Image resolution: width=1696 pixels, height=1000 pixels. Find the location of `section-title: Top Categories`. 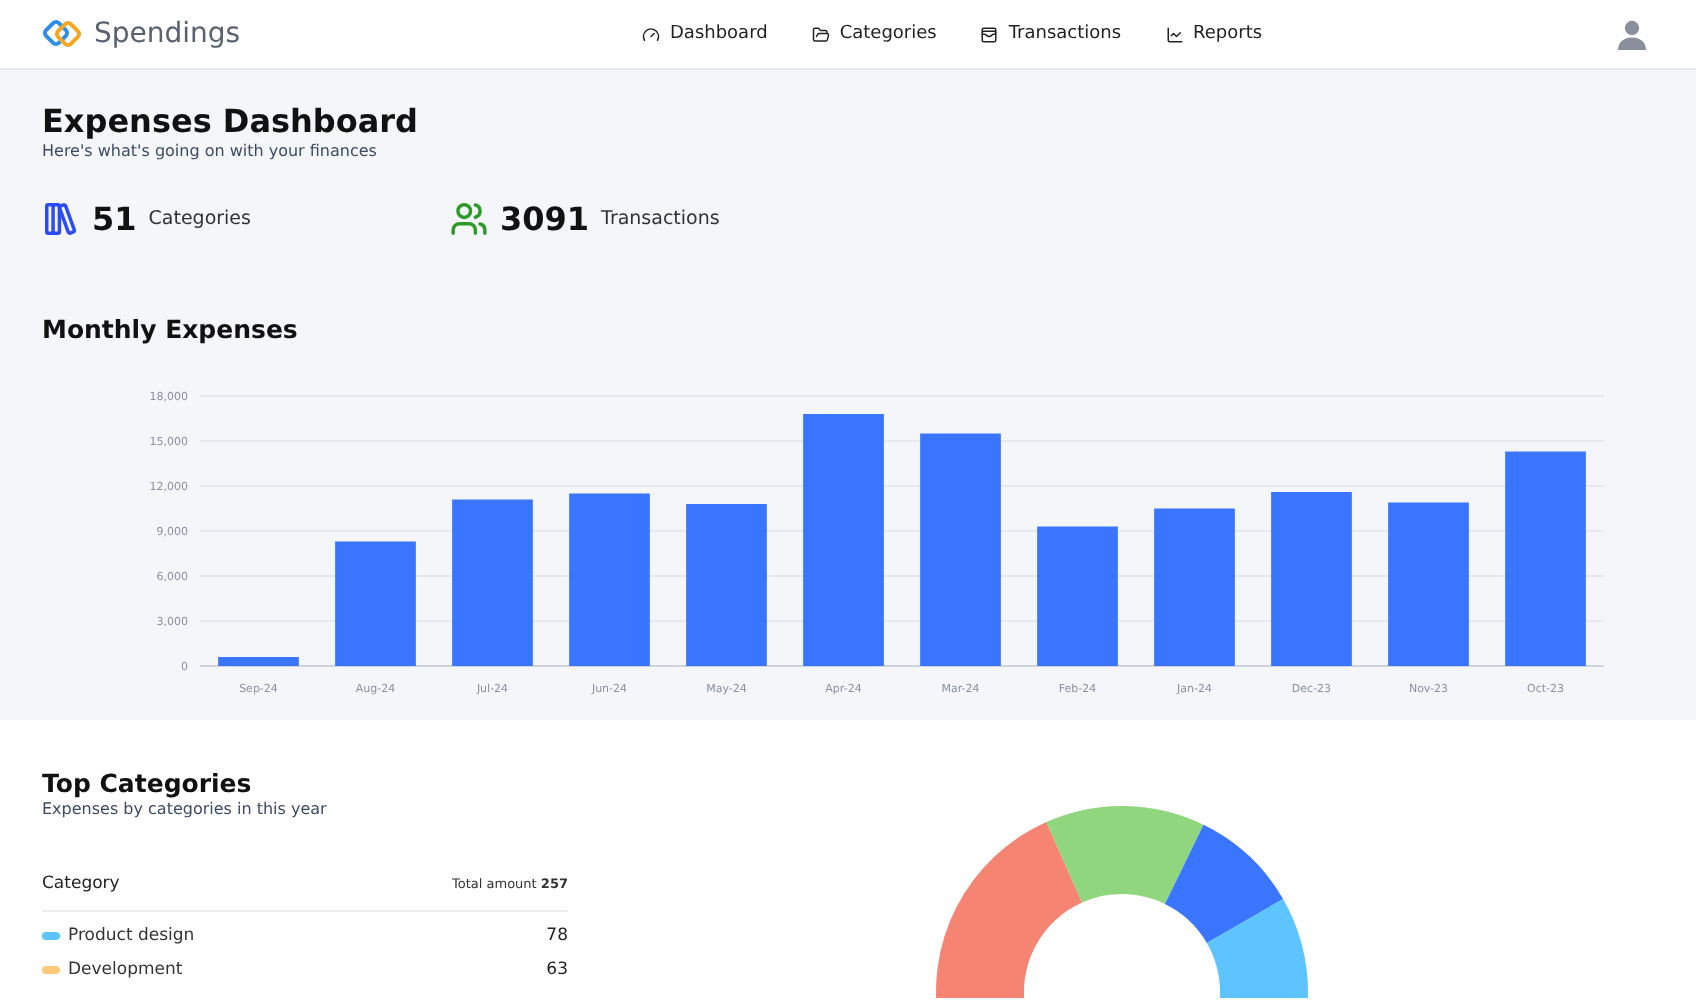

section-title: Top Categories is located at coordinates (148, 783).